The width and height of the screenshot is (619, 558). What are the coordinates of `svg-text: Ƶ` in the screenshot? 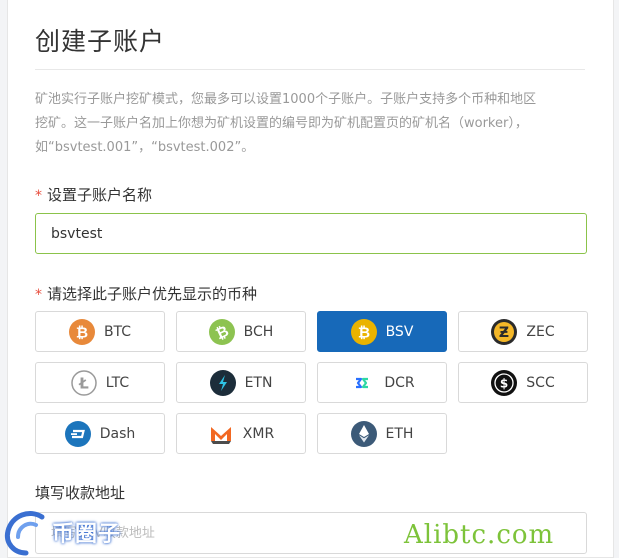 It's located at (504, 333).